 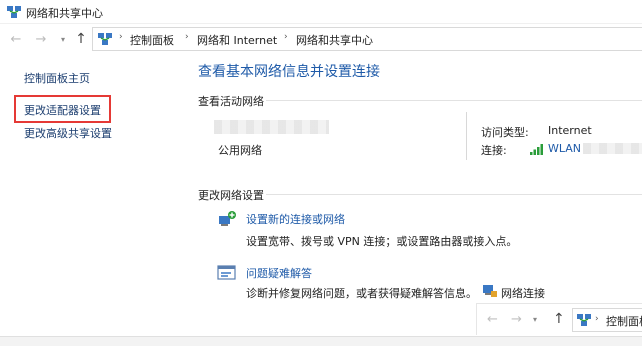 What do you see at coordinates (570, 130) in the screenshot?
I see `access-type-value: Internet` at bounding box center [570, 130].